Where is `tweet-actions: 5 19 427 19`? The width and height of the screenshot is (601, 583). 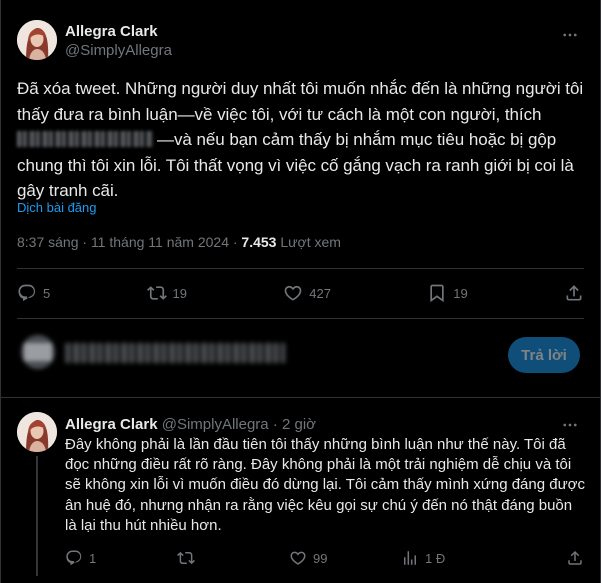
tweet-actions: 5 19 427 19 is located at coordinates (300, 293).